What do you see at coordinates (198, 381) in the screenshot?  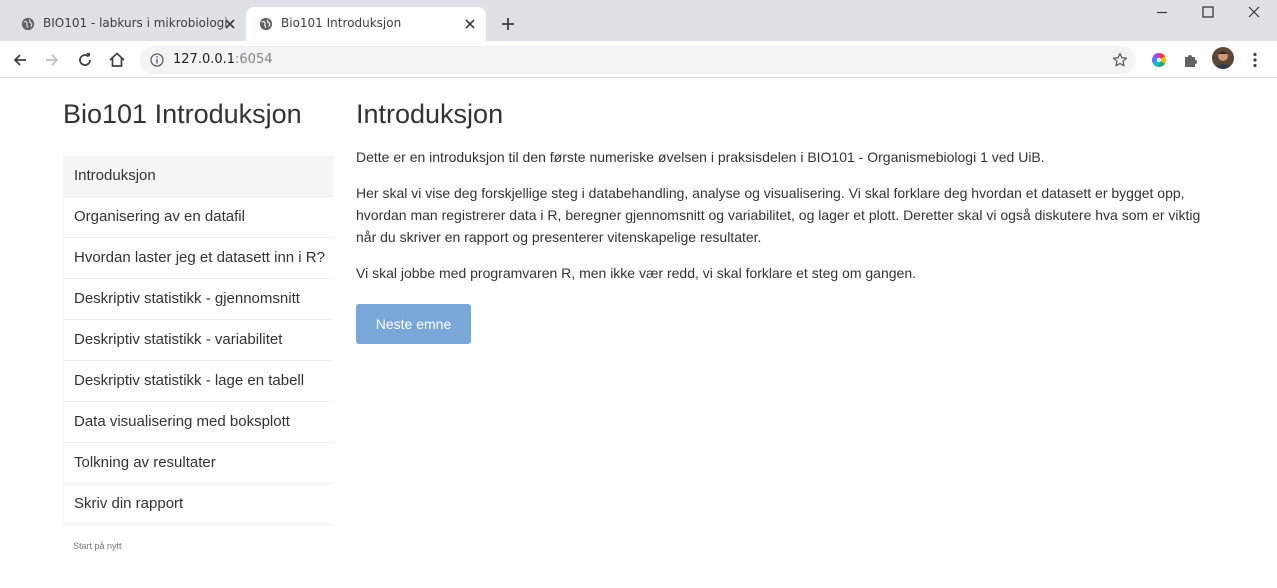 I see `sidebar-item-tabell: Deskriptiv statistikk - lage en tabell` at bounding box center [198, 381].